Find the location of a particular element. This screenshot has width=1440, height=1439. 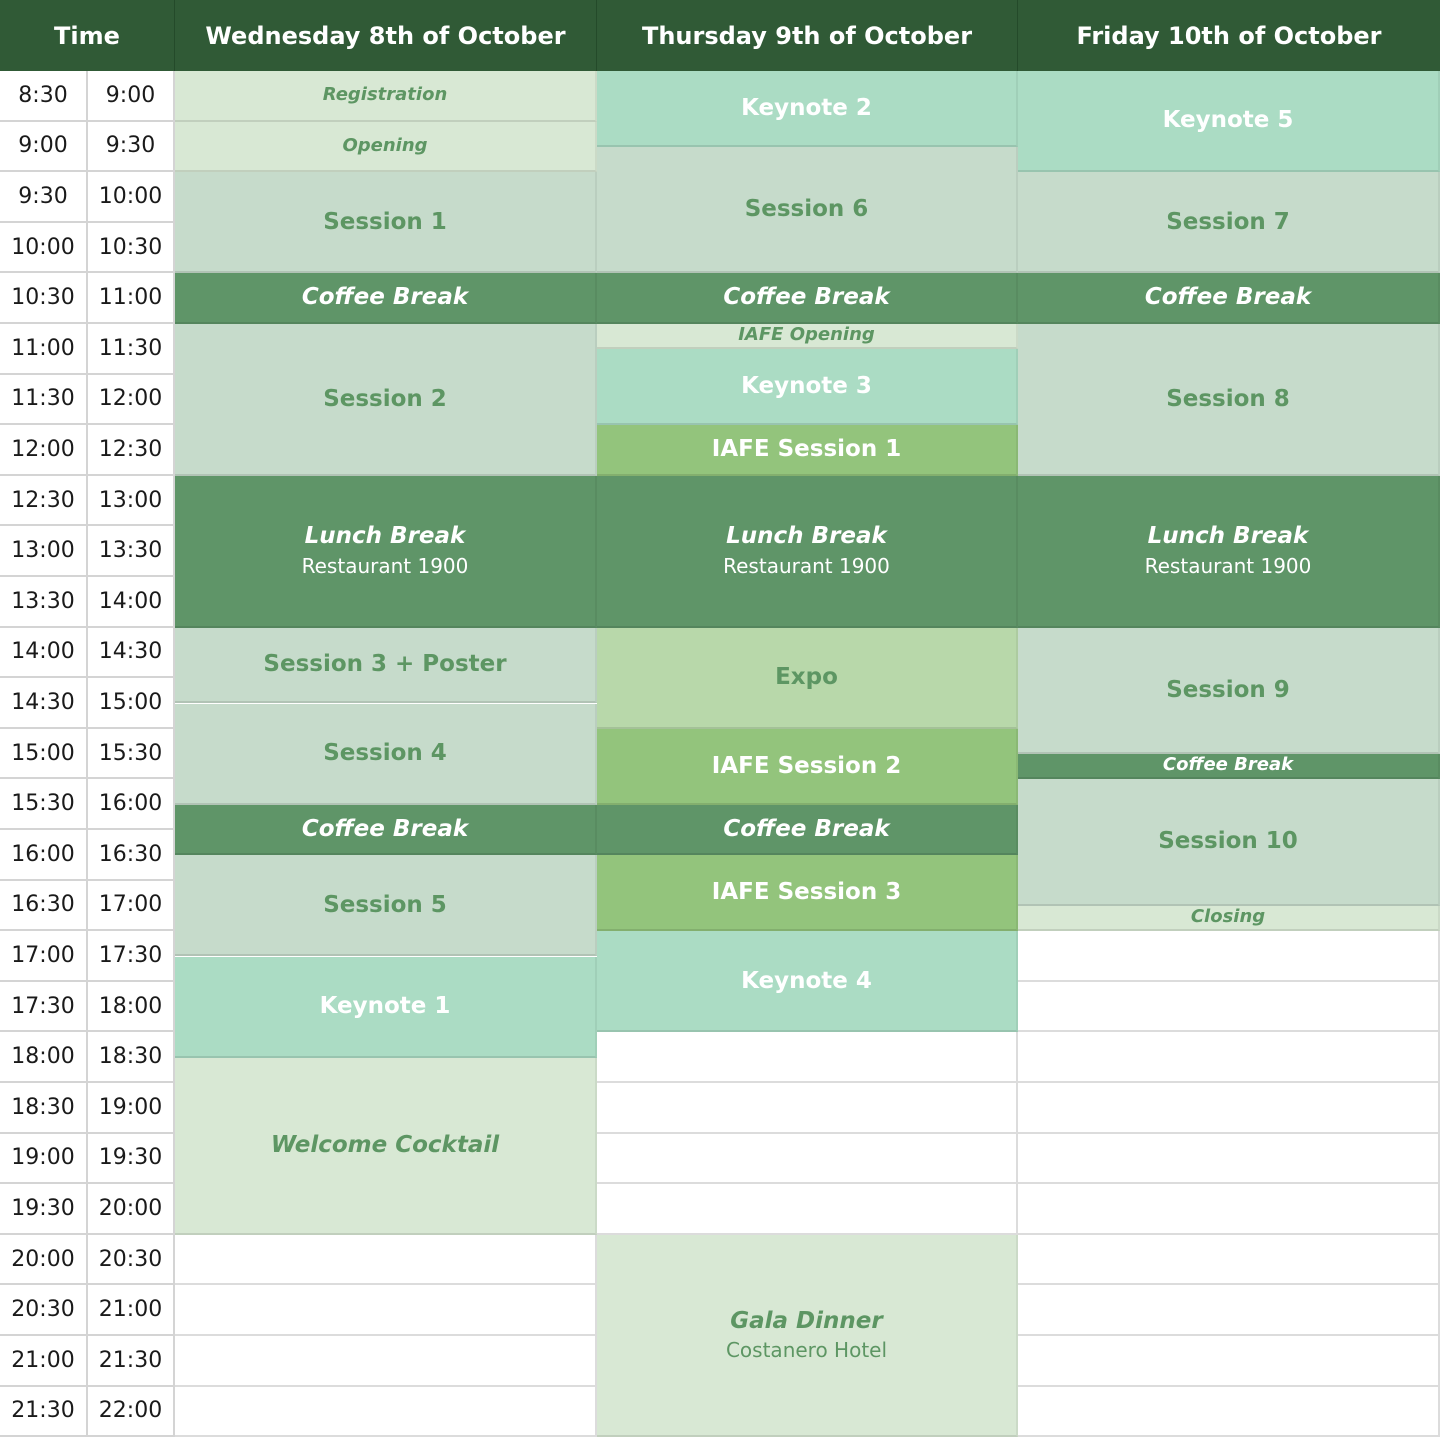

event-session-7: Session 7 is located at coordinates (1229, 223).